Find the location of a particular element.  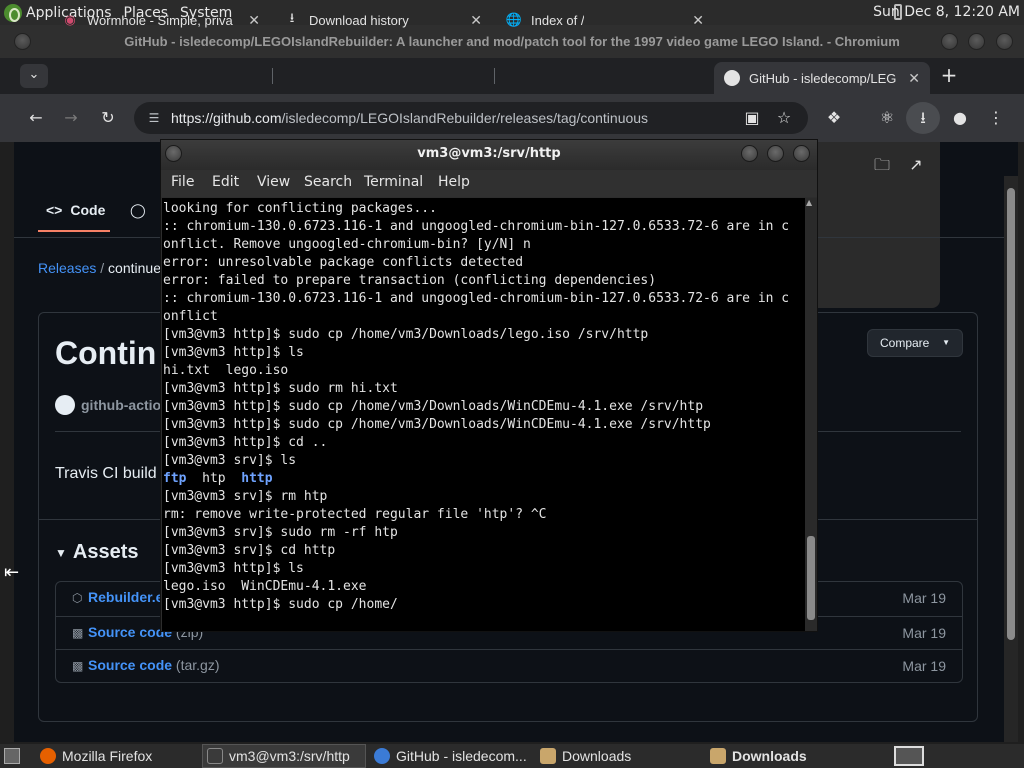

asset-link: Rebuilder.e is located at coordinates (125, 597).